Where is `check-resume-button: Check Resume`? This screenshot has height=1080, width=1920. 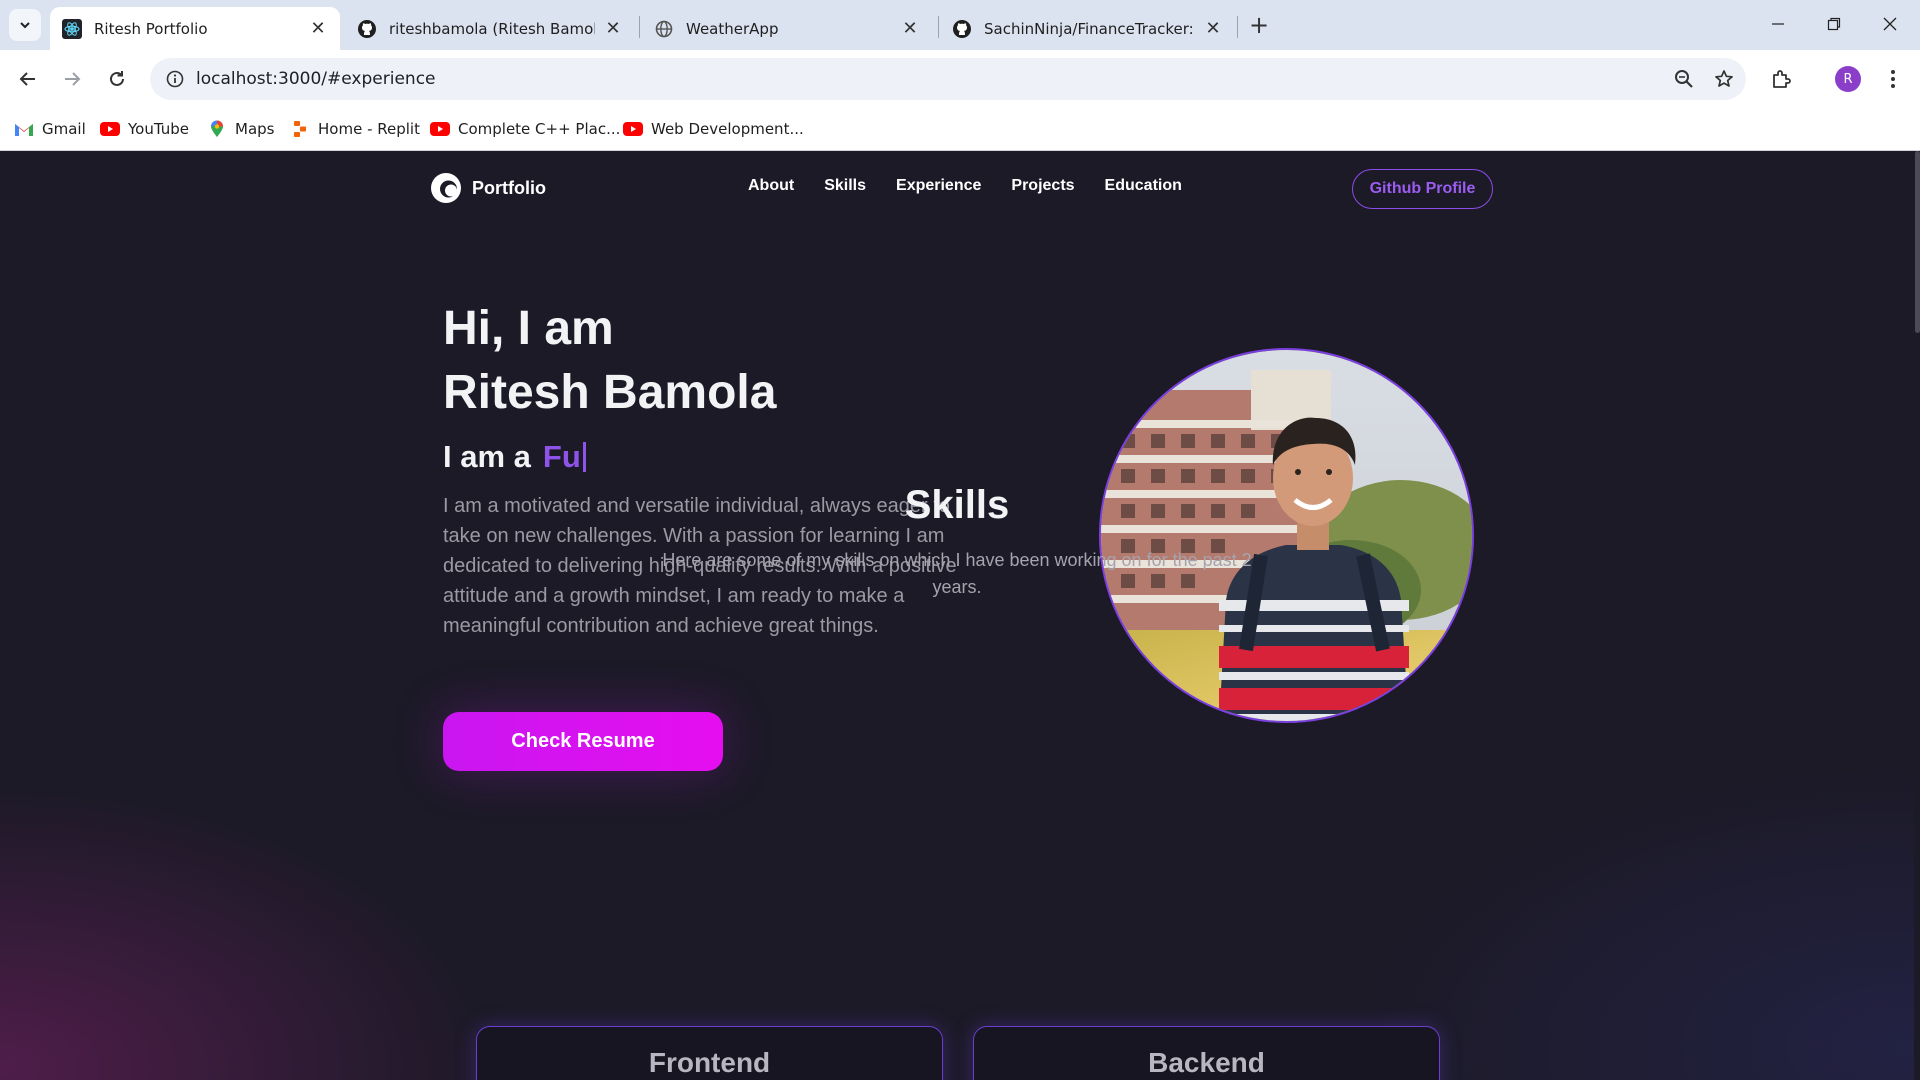
check-resume-button: Check Resume is located at coordinates (583, 741).